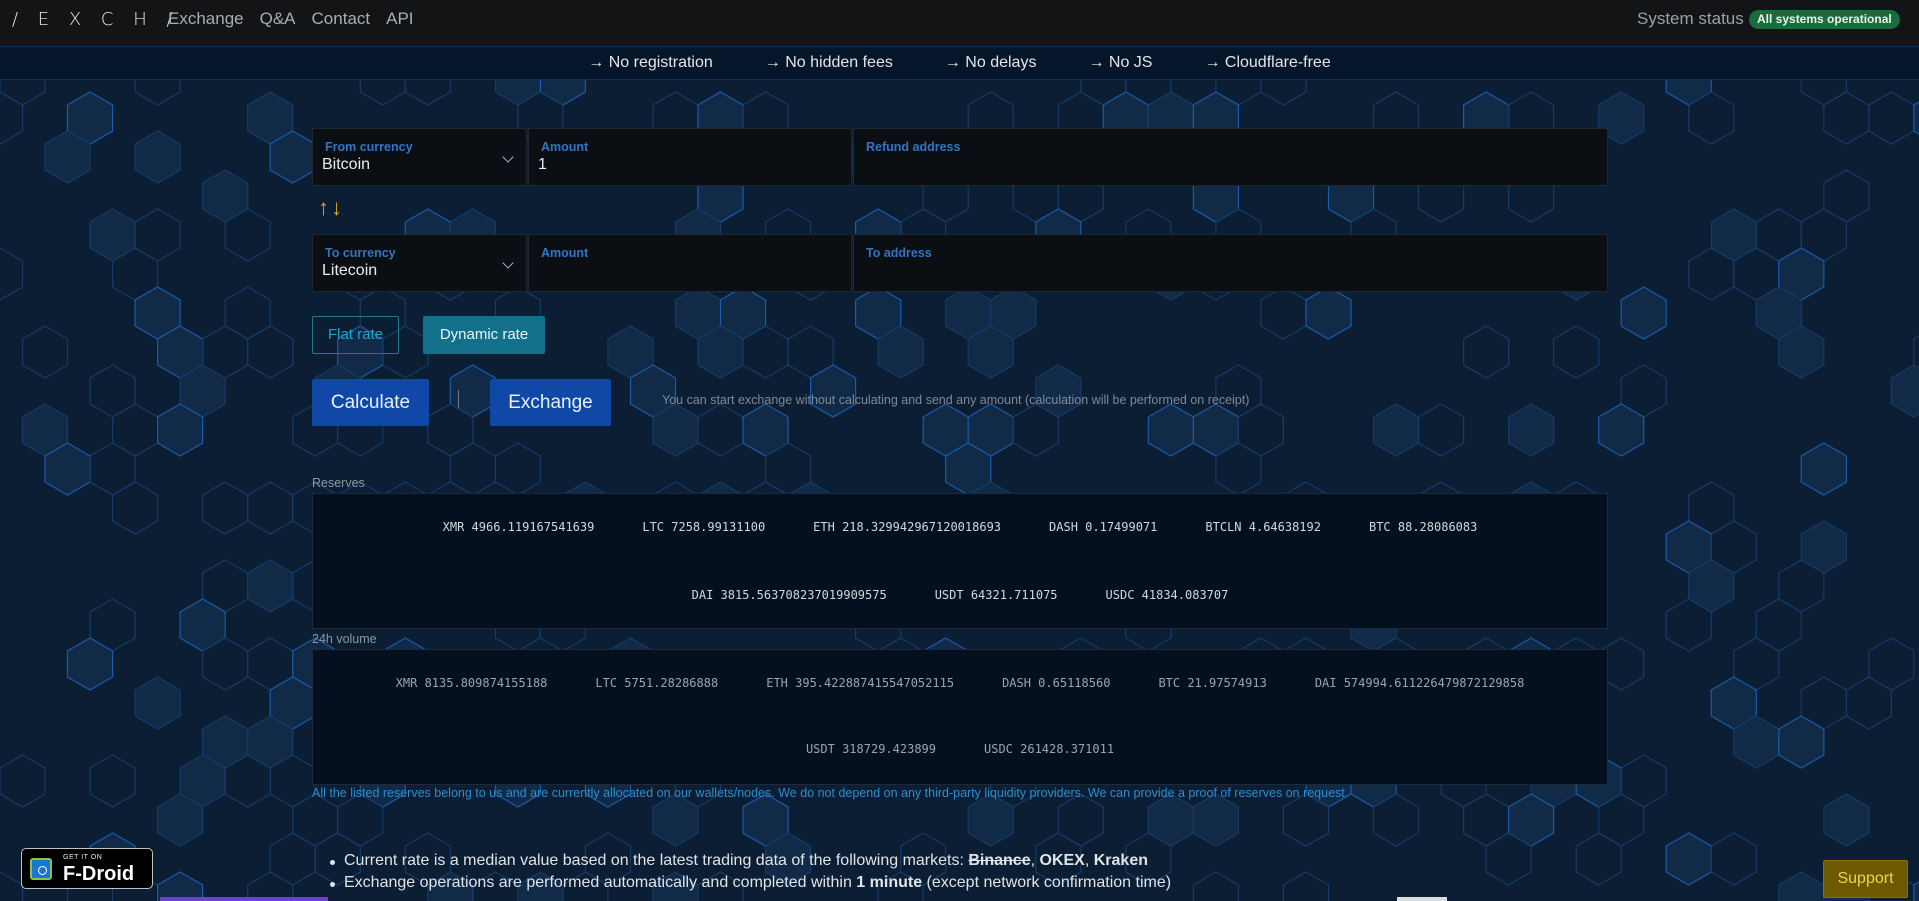 The image size is (1919, 901). What do you see at coordinates (484, 335) in the screenshot?
I see `dynamic-rate-button: Dynamic rate` at bounding box center [484, 335].